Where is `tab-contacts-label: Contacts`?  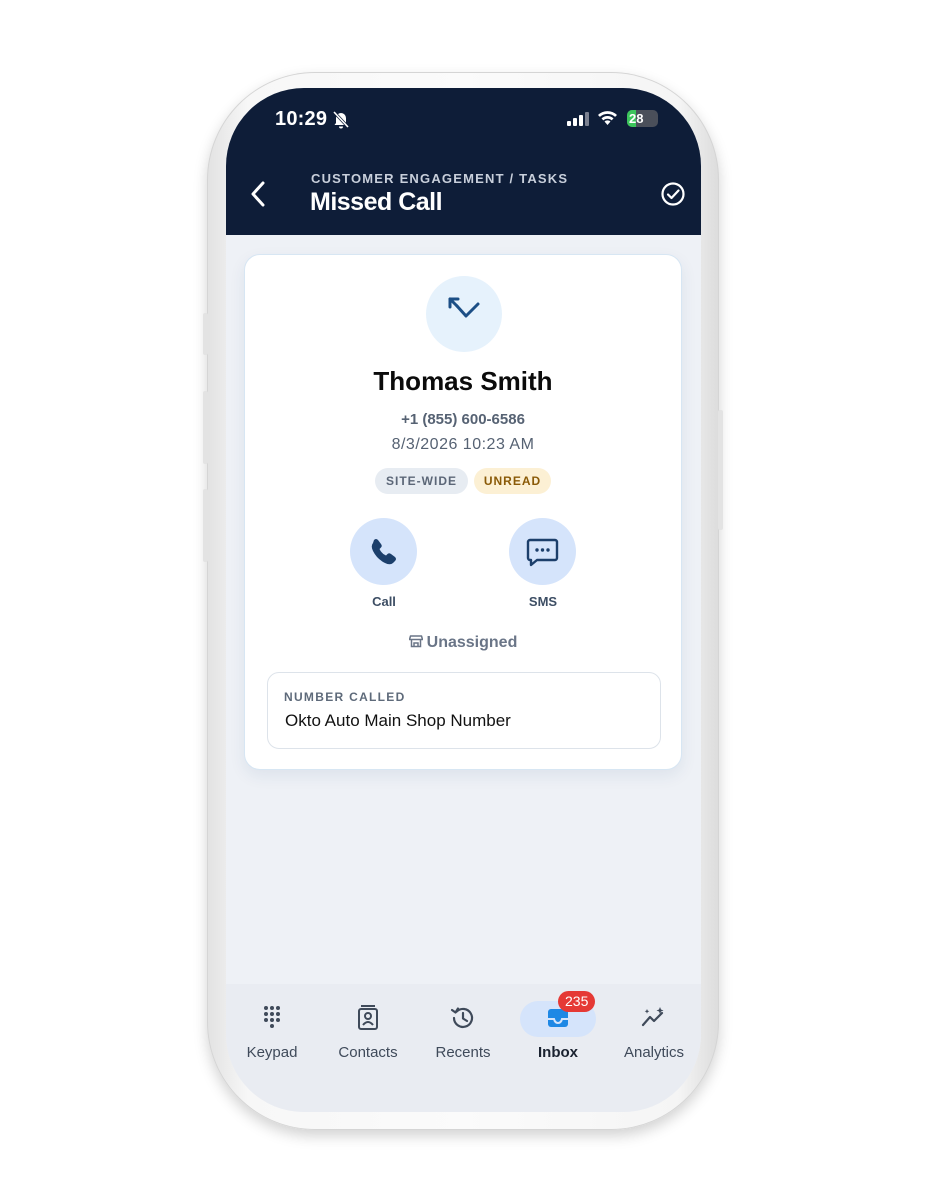
tab-contacts-label: Contacts is located at coordinates (368, 1052).